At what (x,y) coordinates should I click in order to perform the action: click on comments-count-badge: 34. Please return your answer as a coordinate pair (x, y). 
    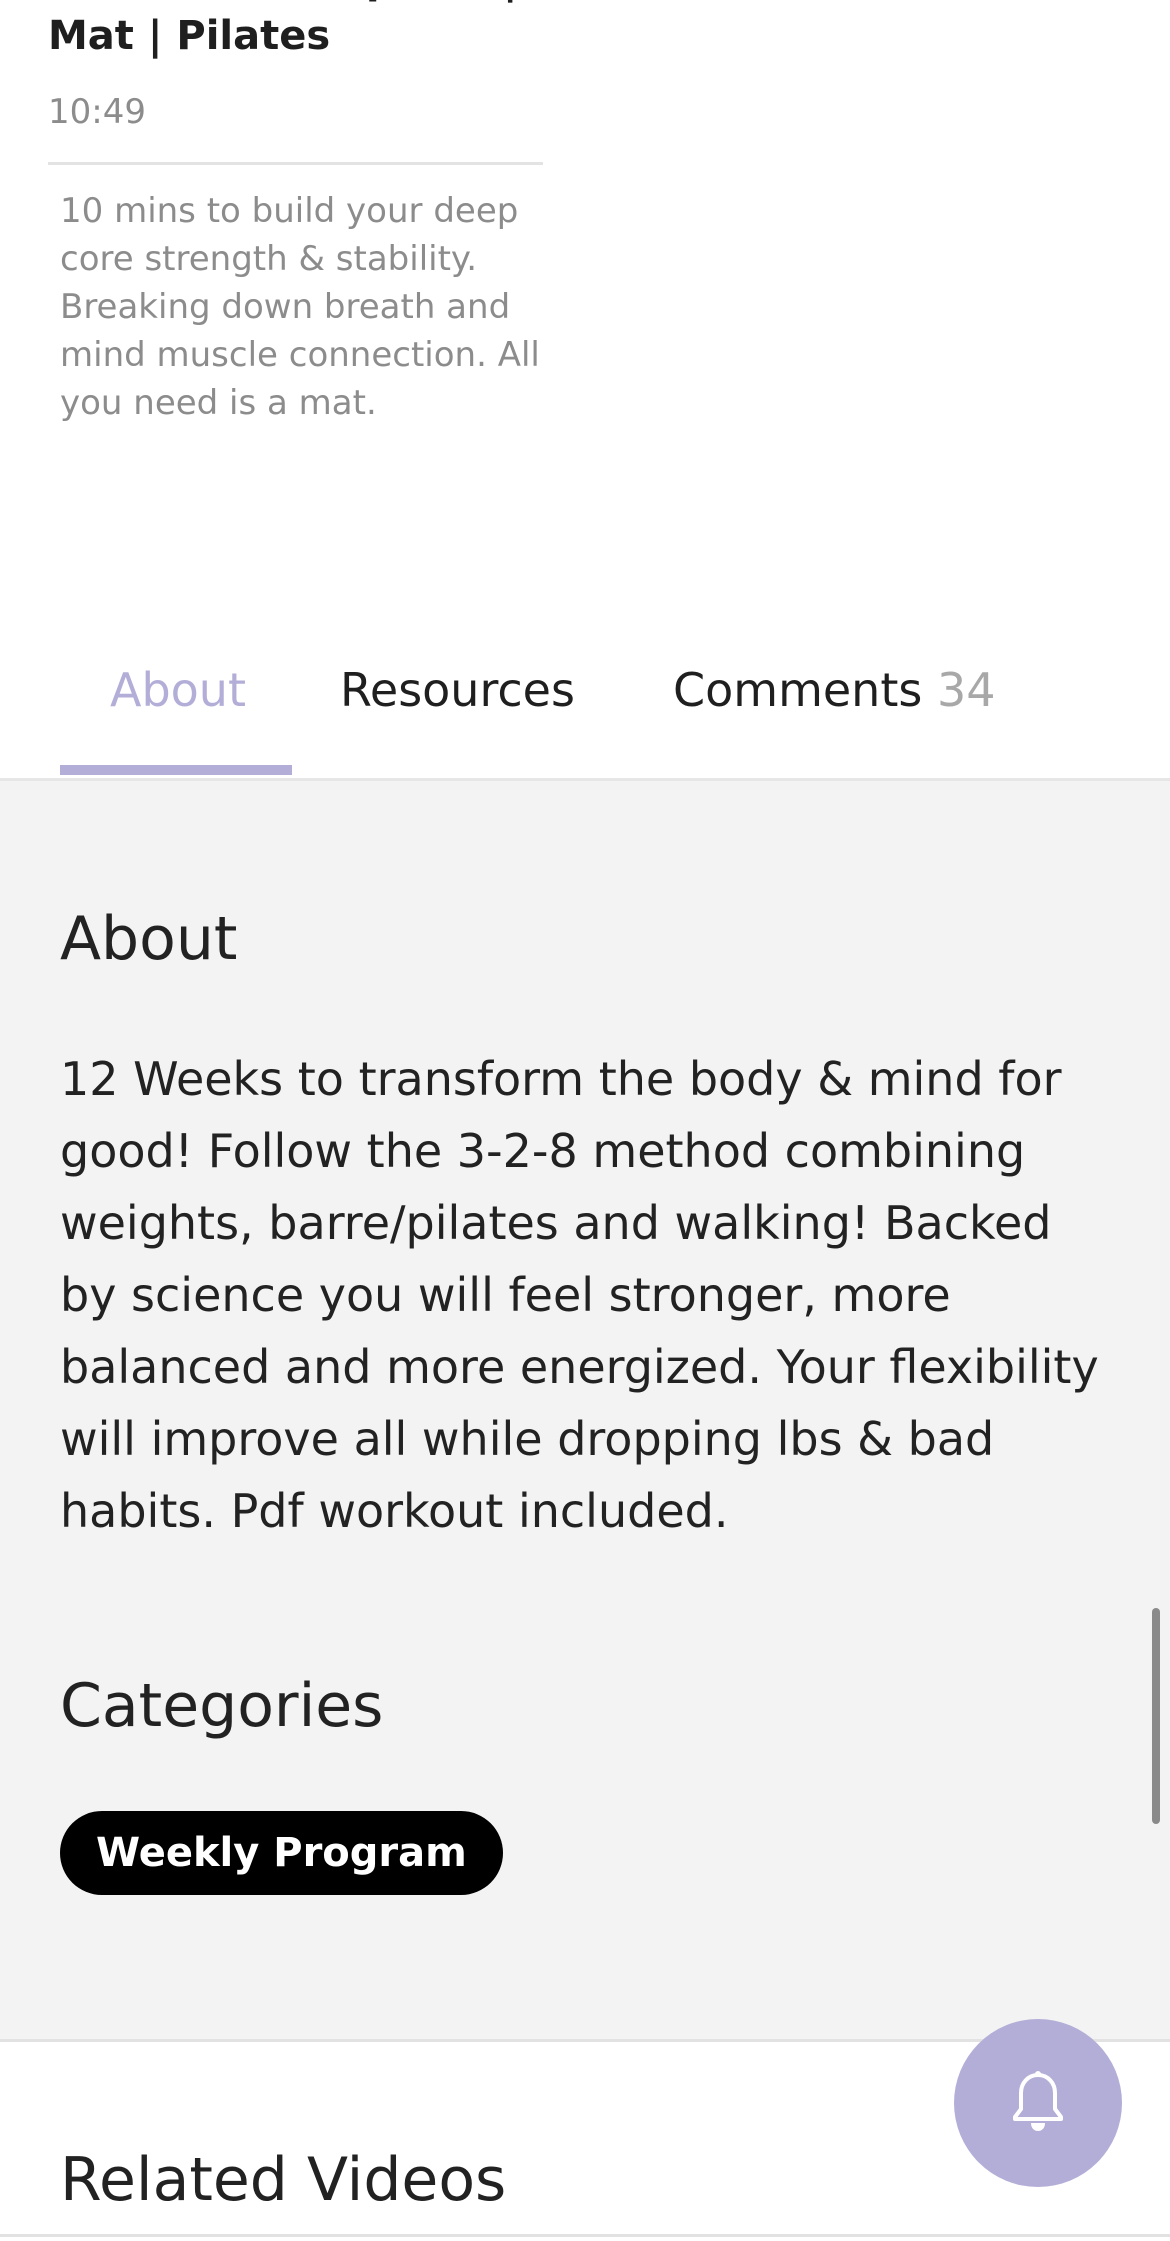
    Looking at the image, I should click on (966, 690).